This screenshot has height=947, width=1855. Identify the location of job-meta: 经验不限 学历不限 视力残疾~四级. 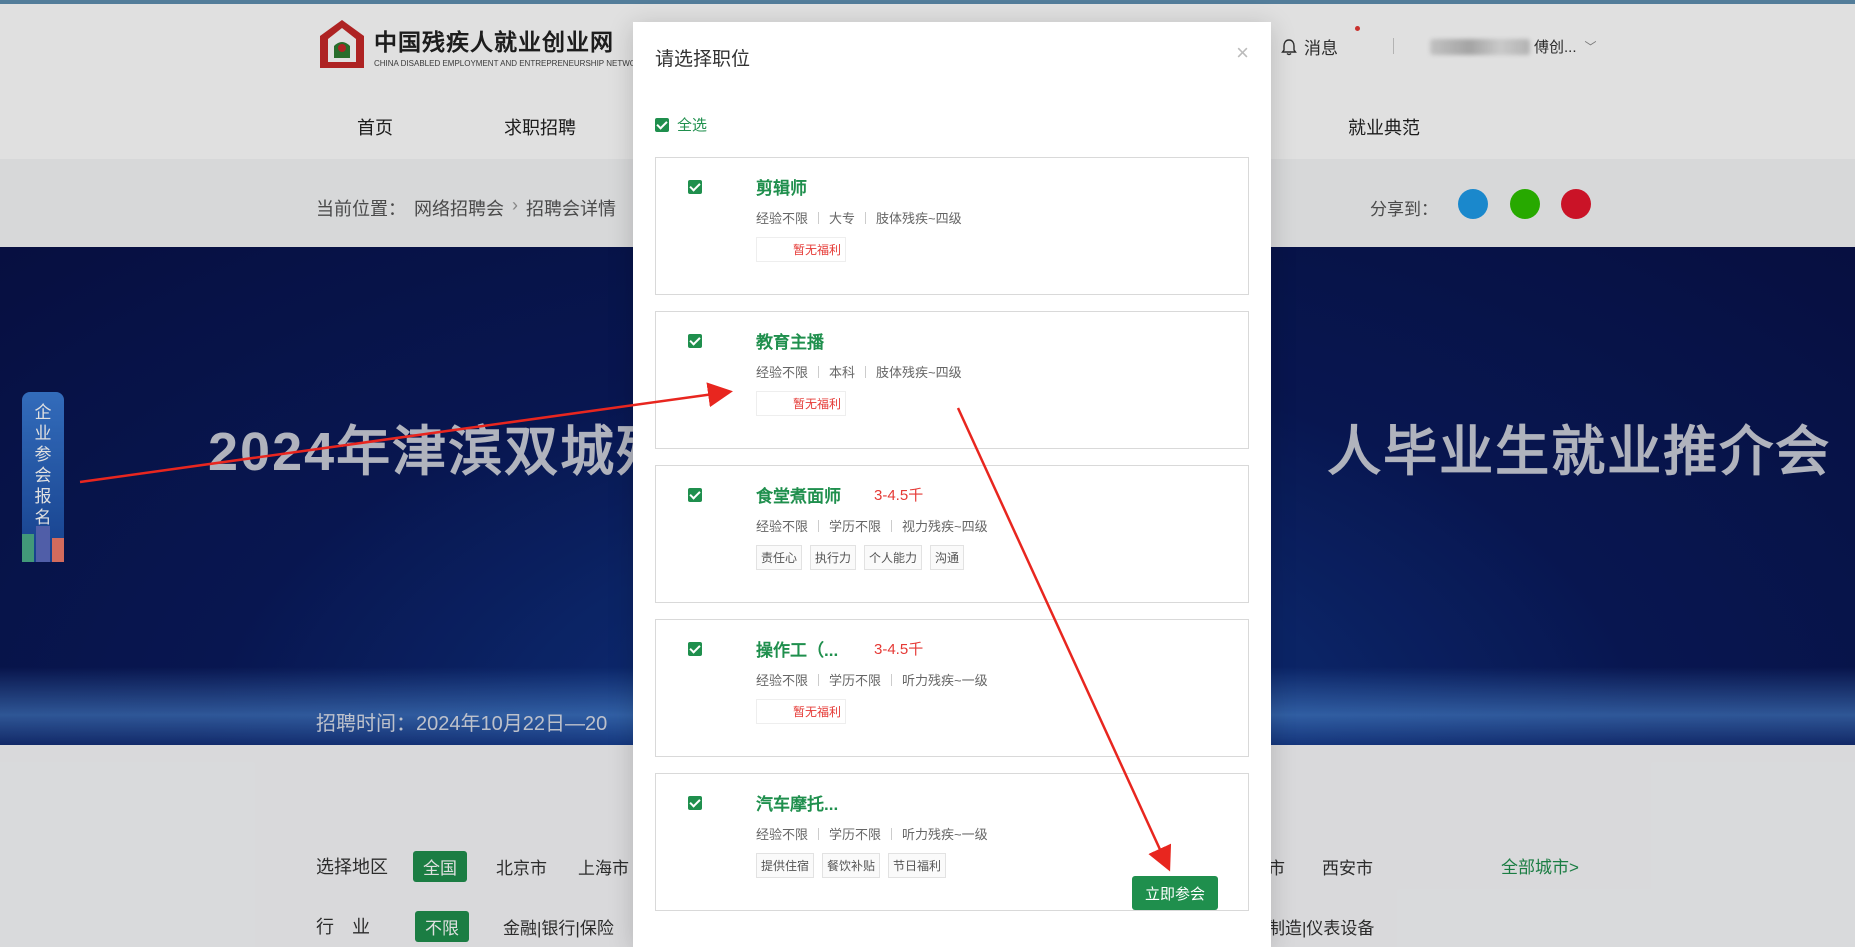
(872, 525).